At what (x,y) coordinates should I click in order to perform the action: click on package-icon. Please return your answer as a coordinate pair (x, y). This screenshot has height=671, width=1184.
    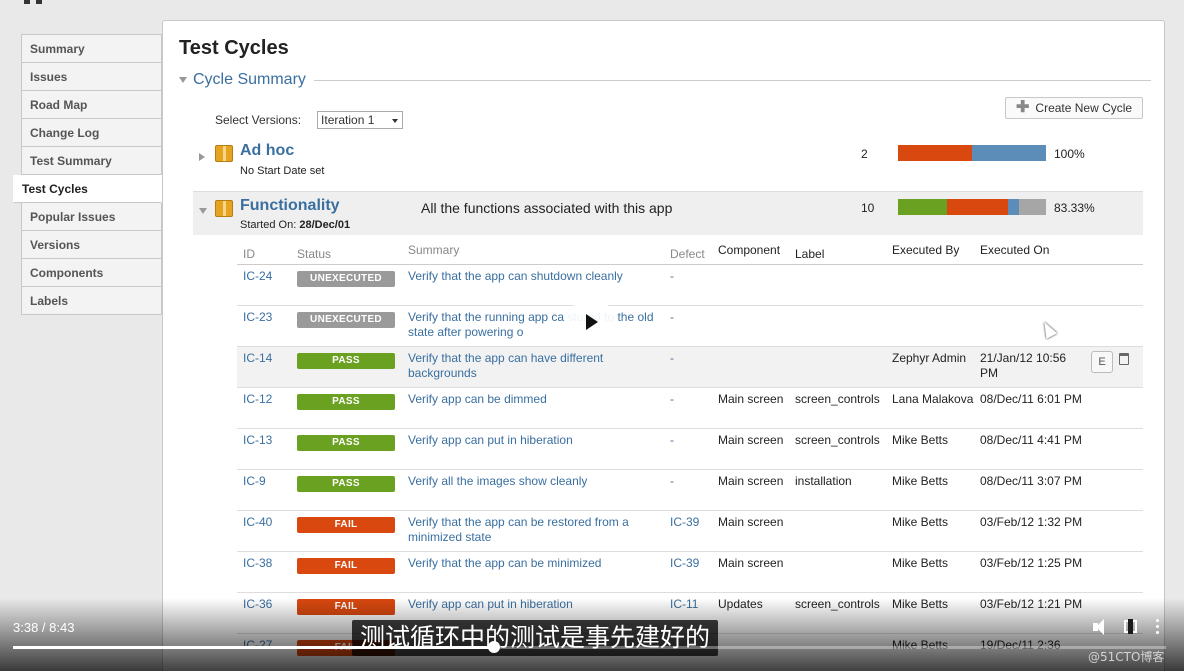
    Looking at the image, I should click on (224, 153).